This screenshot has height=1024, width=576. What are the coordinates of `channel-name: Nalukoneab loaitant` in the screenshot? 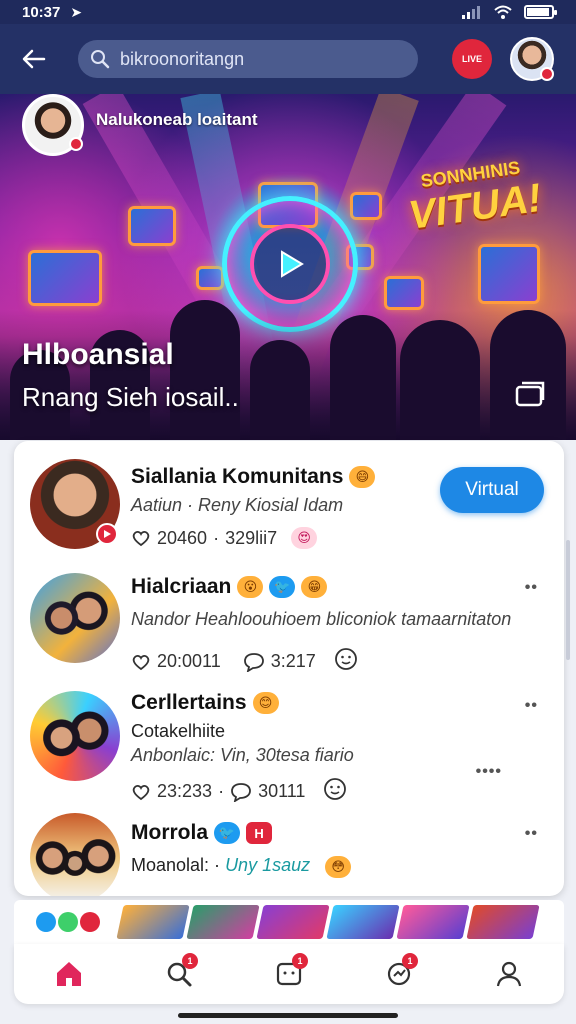 It's located at (177, 119).